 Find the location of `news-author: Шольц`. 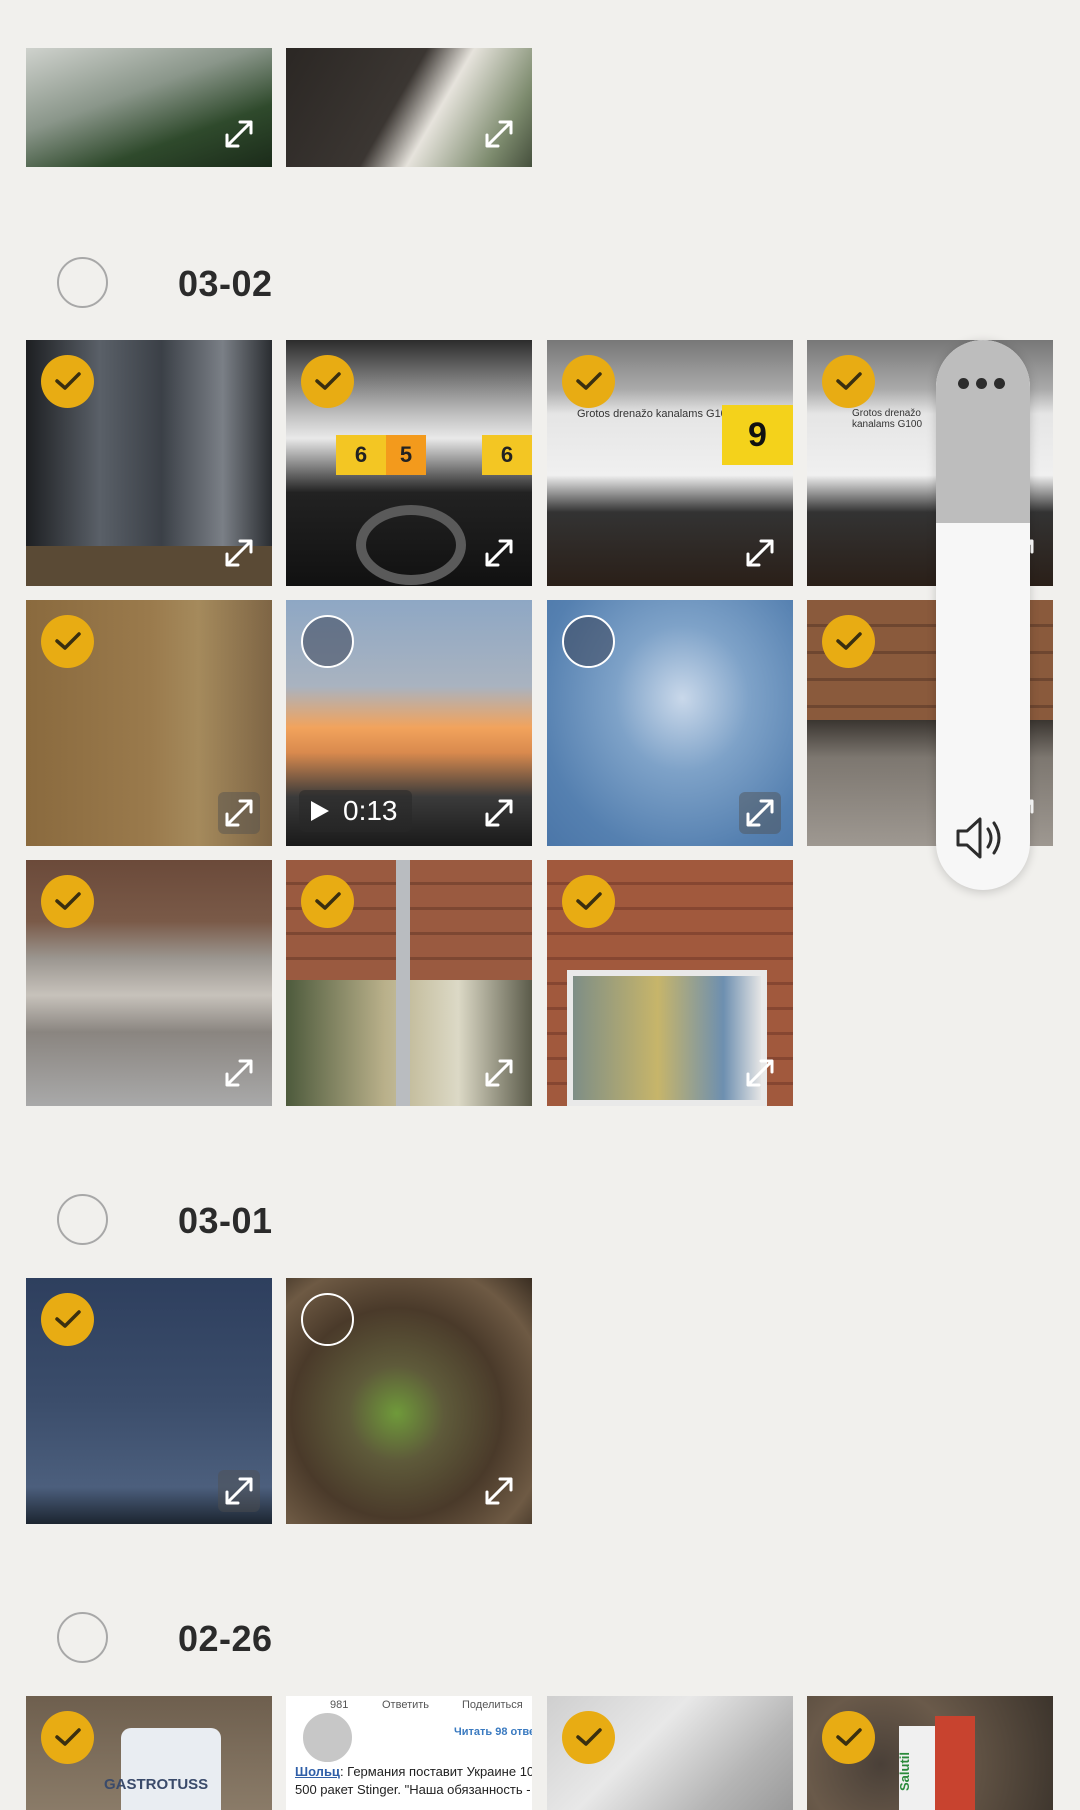

news-author: Шольц is located at coordinates (317, 1771).